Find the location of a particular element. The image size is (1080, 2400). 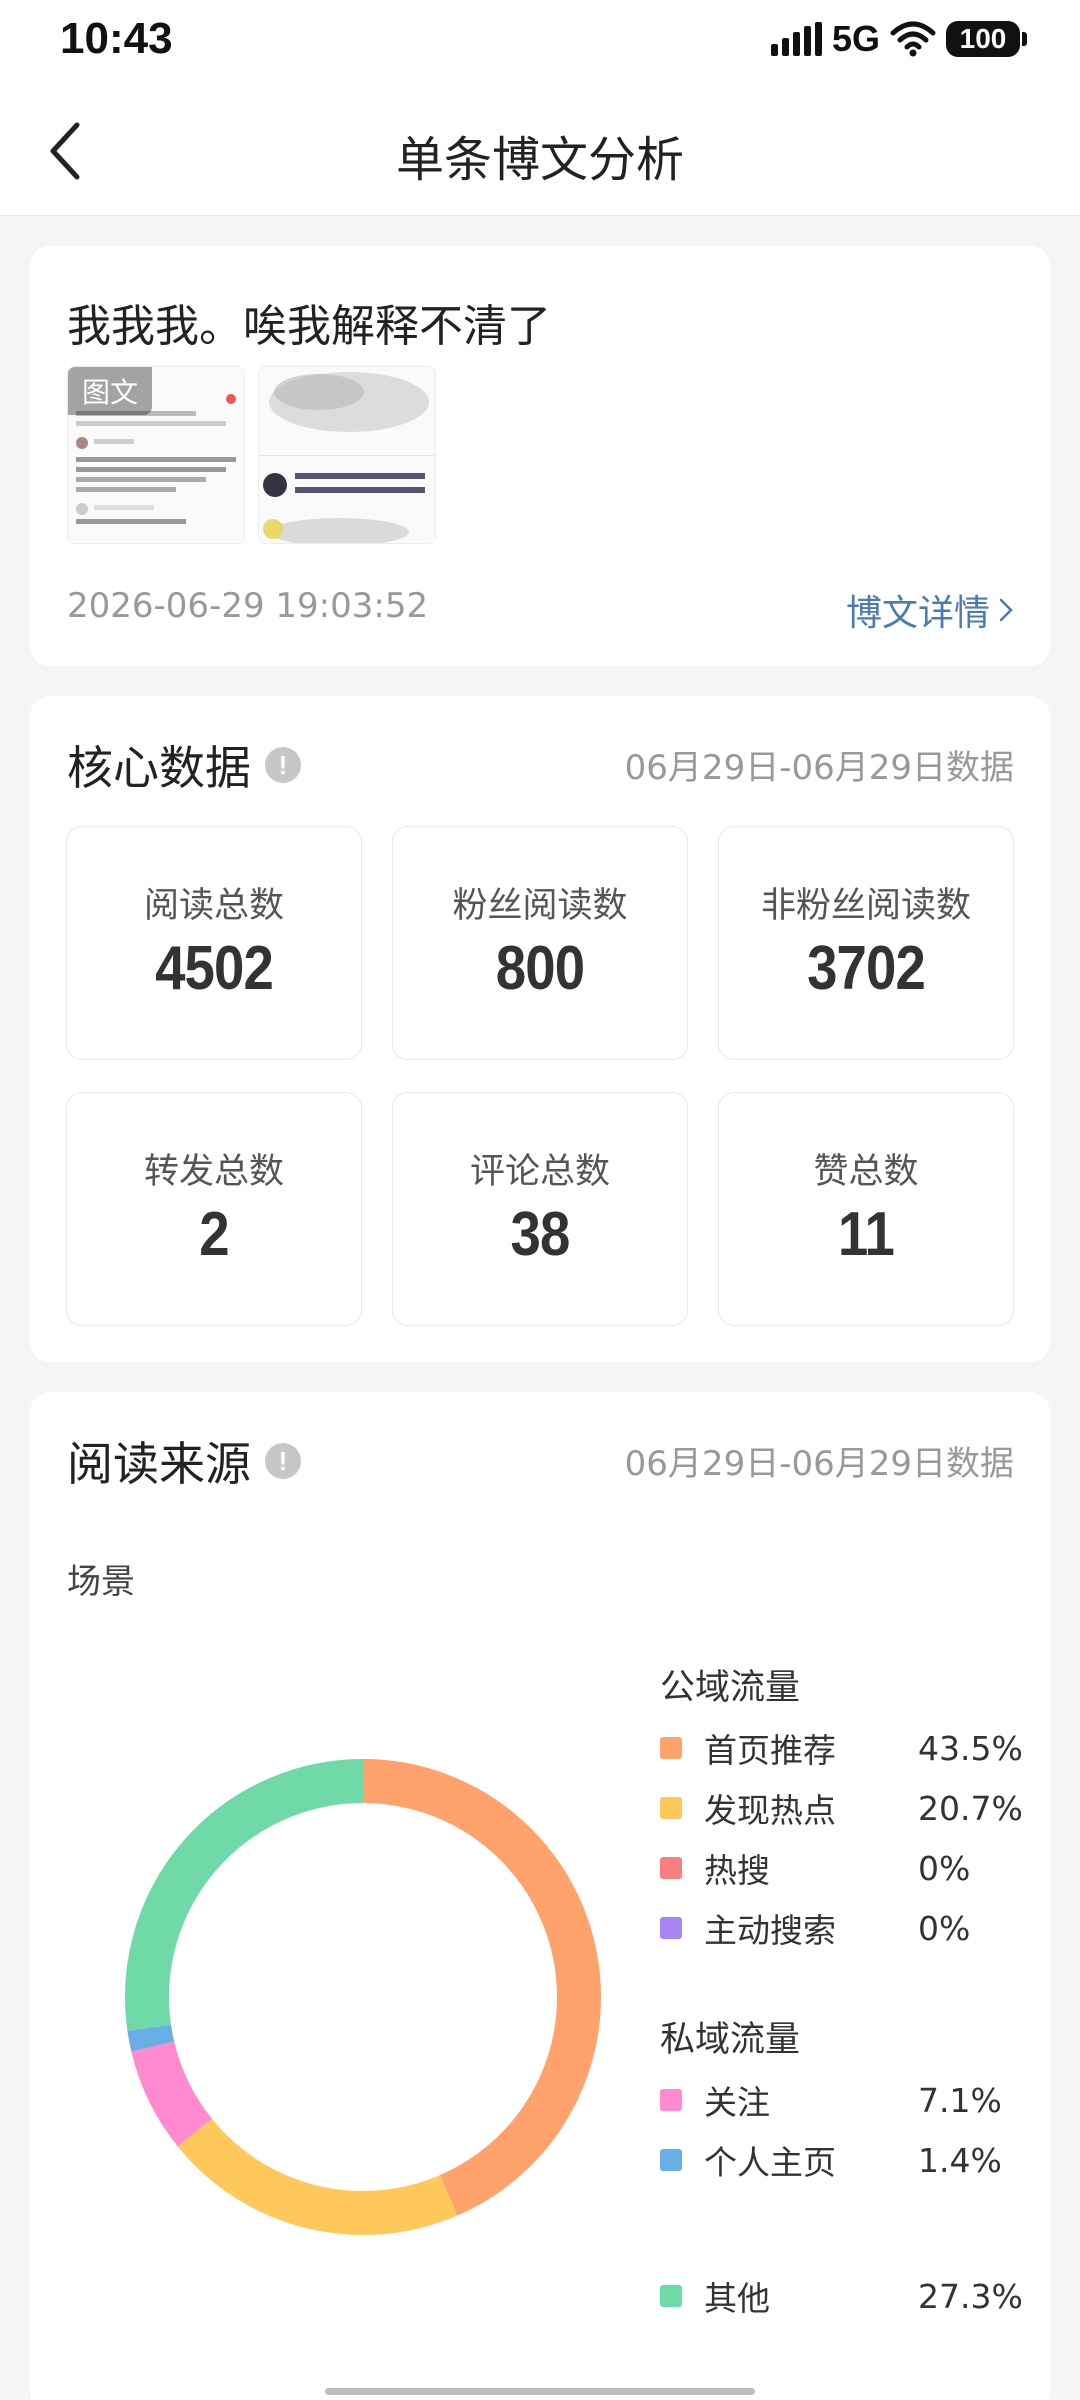

legend-item: 关注 7.1% is located at coordinates (840, 2100).